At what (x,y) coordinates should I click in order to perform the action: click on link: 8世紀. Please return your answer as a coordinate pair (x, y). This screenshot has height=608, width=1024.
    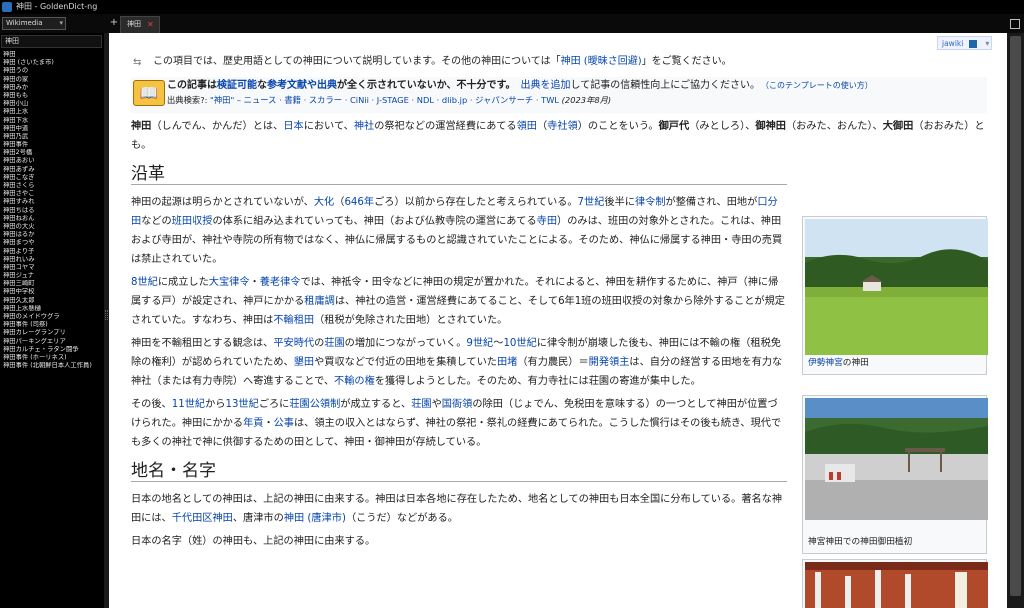
    Looking at the image, I should click on (144, 282).